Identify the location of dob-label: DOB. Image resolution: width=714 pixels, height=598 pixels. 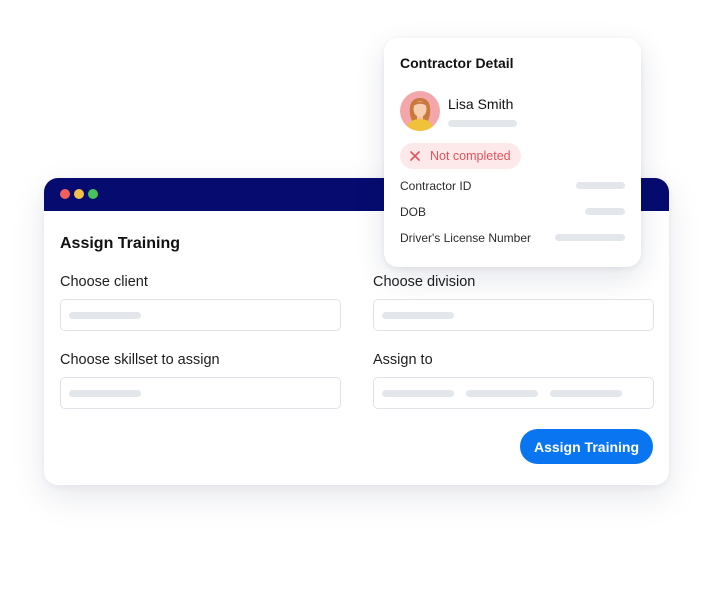
(413, 212).